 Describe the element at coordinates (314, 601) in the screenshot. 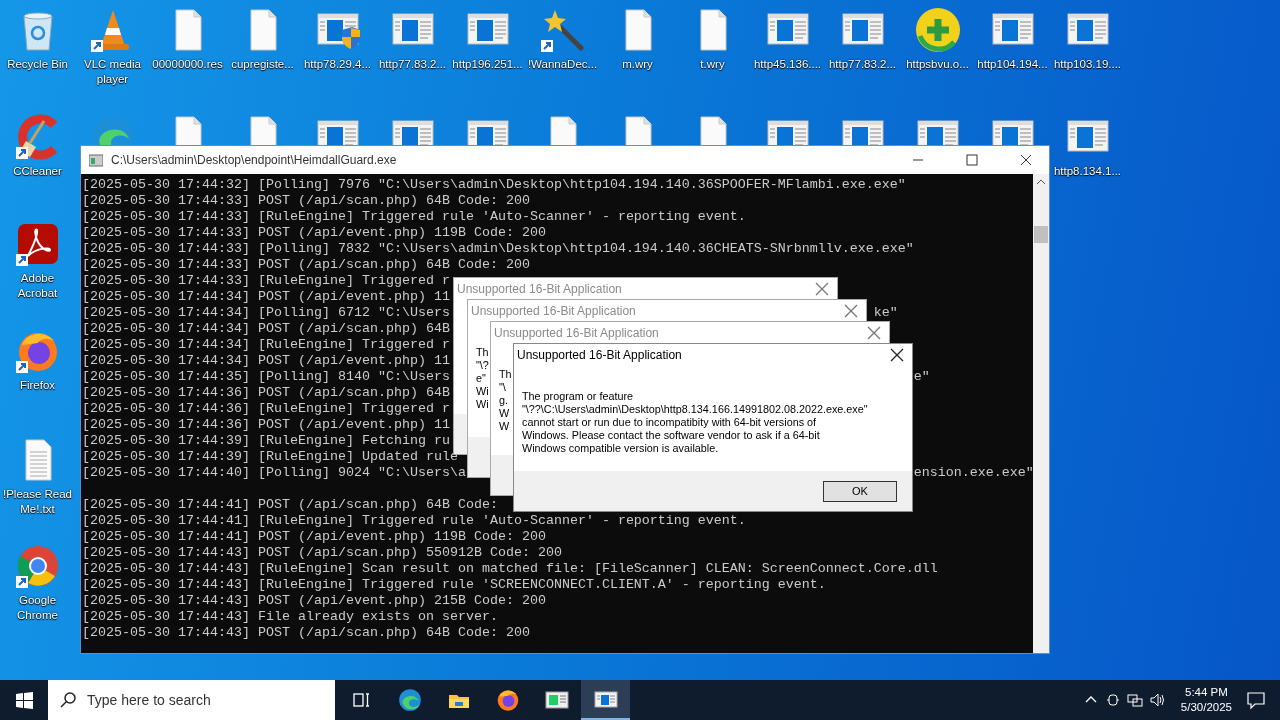

I see `console-line: [2025-05-30 17:44:43] POST (/api/event.php) 215B Code: 200` at that location.